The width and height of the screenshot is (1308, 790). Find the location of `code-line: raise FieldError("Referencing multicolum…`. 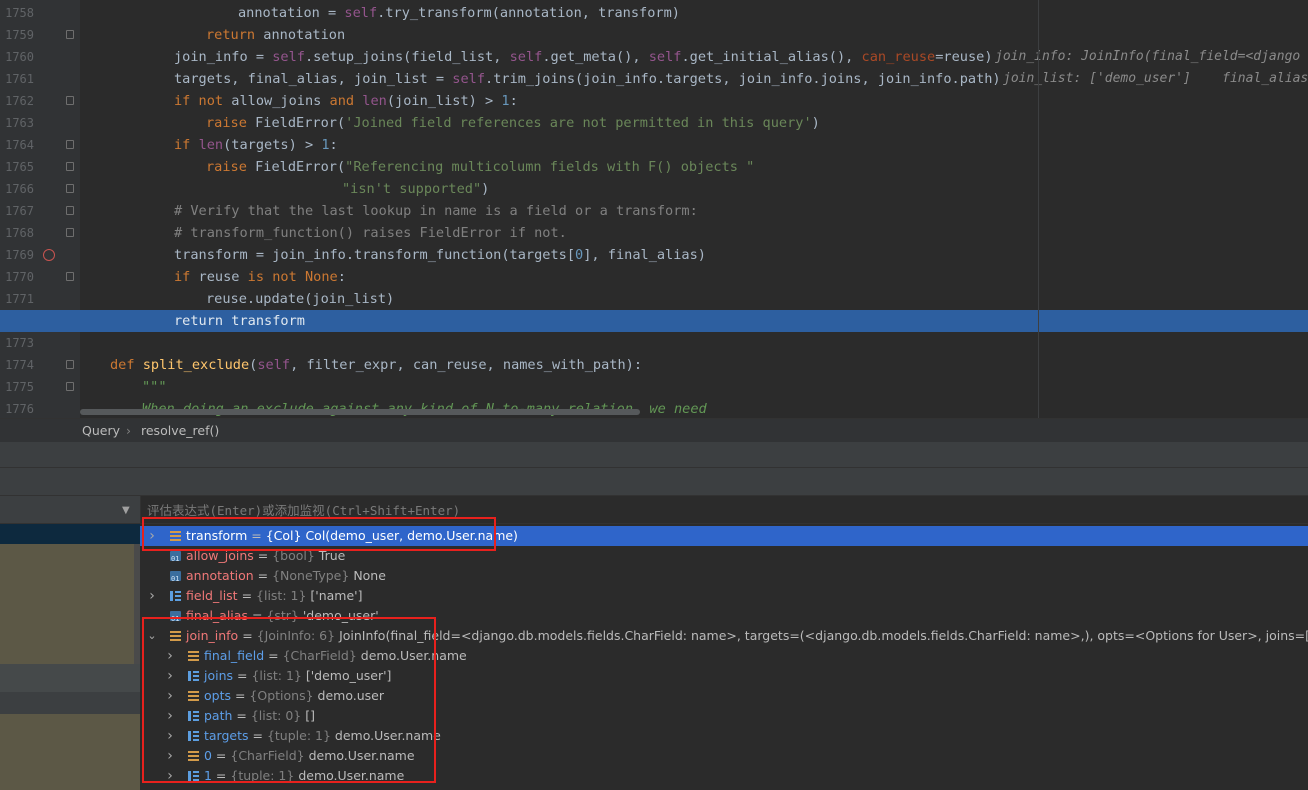

code-line: raise FieldError("Referencing multicolum… is located at coordinates (654, 167).